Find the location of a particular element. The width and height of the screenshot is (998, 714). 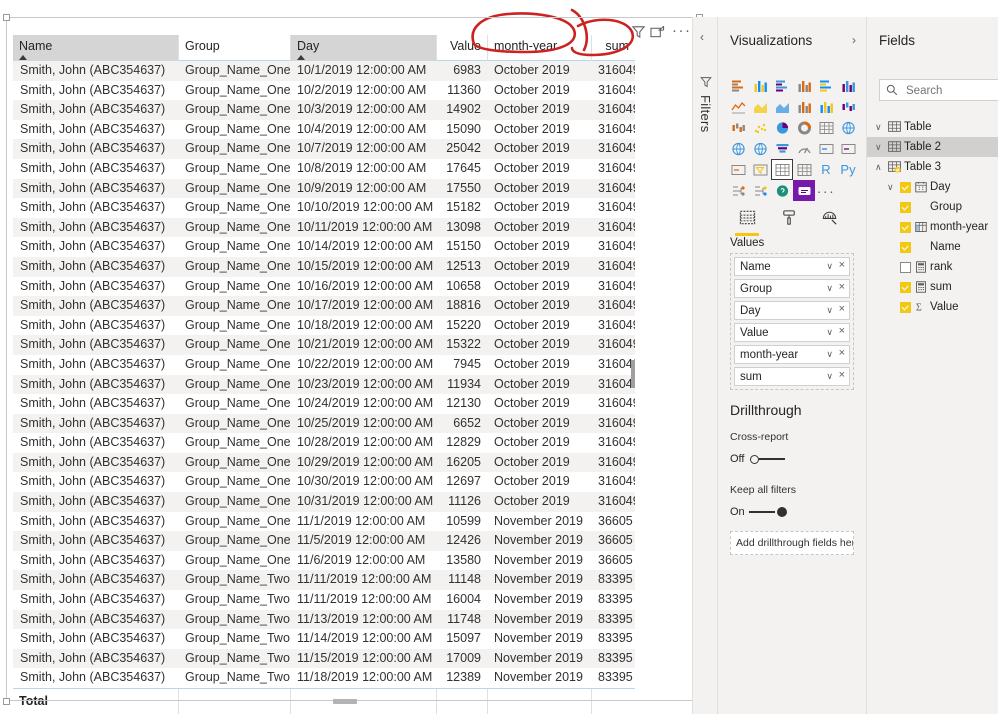

keep-all-filters-toggle: On is located at coordinates (759, 512).